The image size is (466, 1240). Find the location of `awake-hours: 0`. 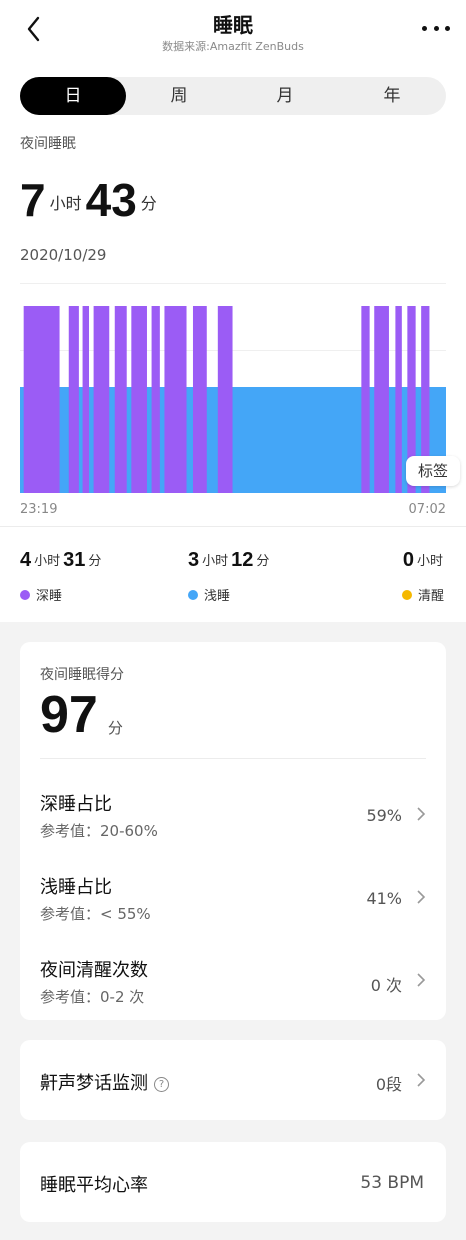

awake-hours: 0 is located at coordinates (408, 560).